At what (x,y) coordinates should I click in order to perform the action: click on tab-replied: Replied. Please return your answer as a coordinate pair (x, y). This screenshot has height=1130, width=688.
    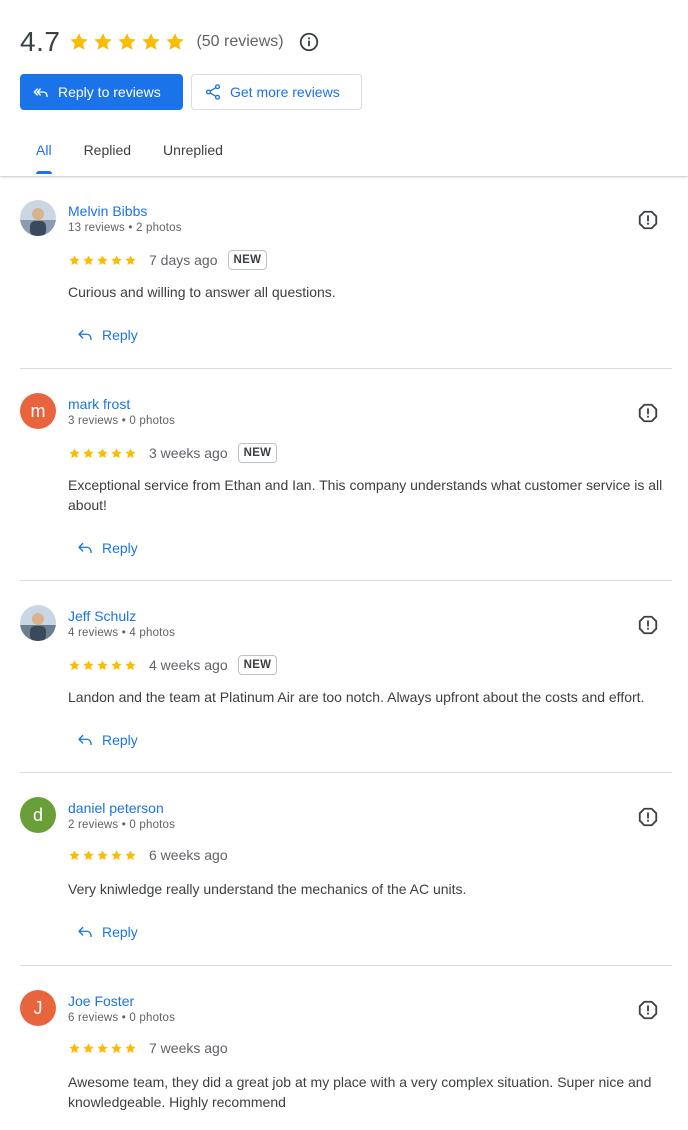
    Looking at the image, I should click on (107, 154).